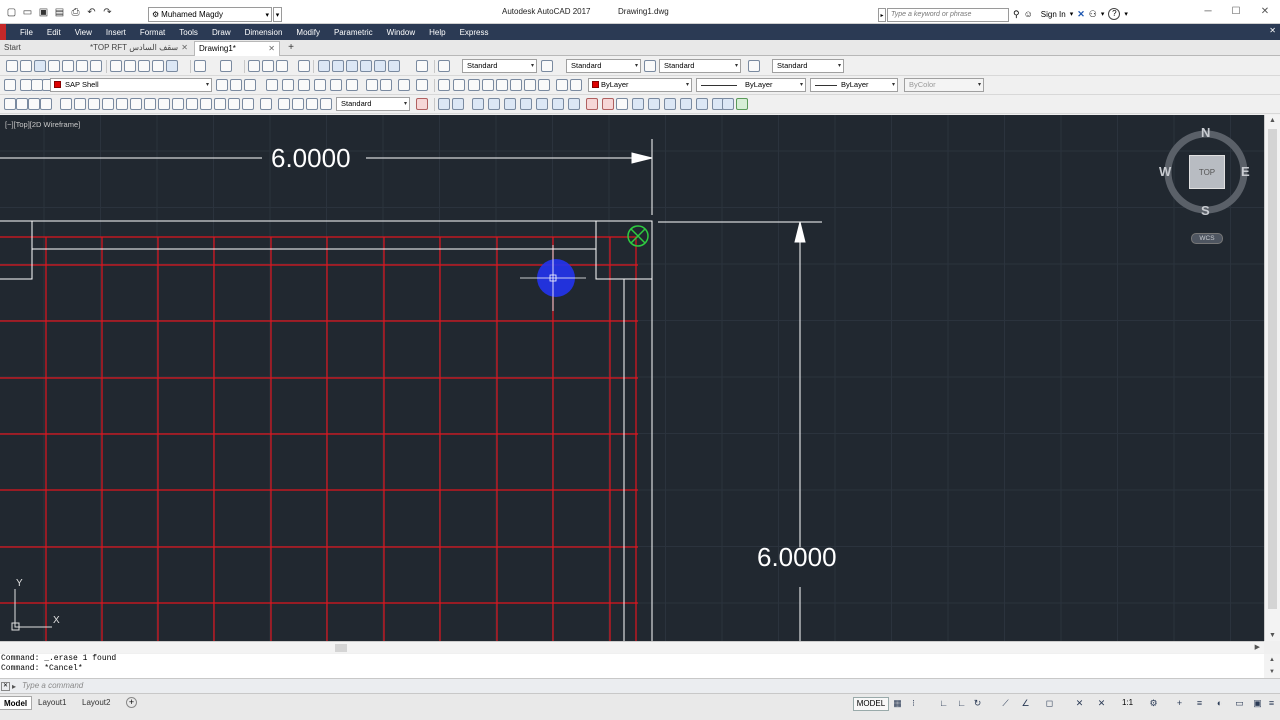 The height and width of the screenshot is (720, 1280). Describe the element at coordinates (1245, 171) in the screenshot. I see `compass-east: E` at that location.